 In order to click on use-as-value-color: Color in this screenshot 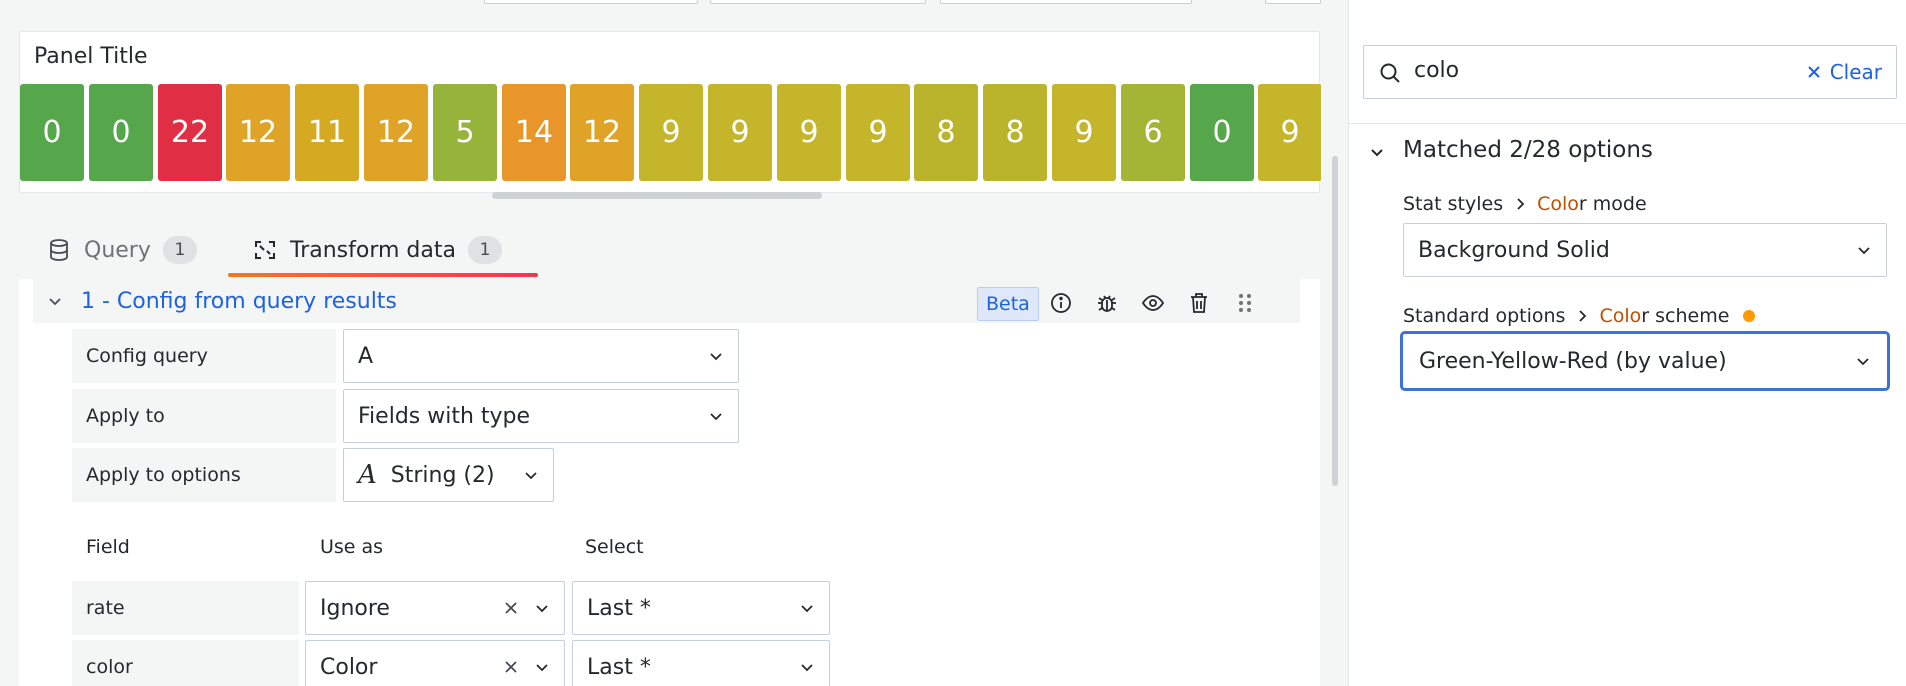, I will do `click(349, 667)`.